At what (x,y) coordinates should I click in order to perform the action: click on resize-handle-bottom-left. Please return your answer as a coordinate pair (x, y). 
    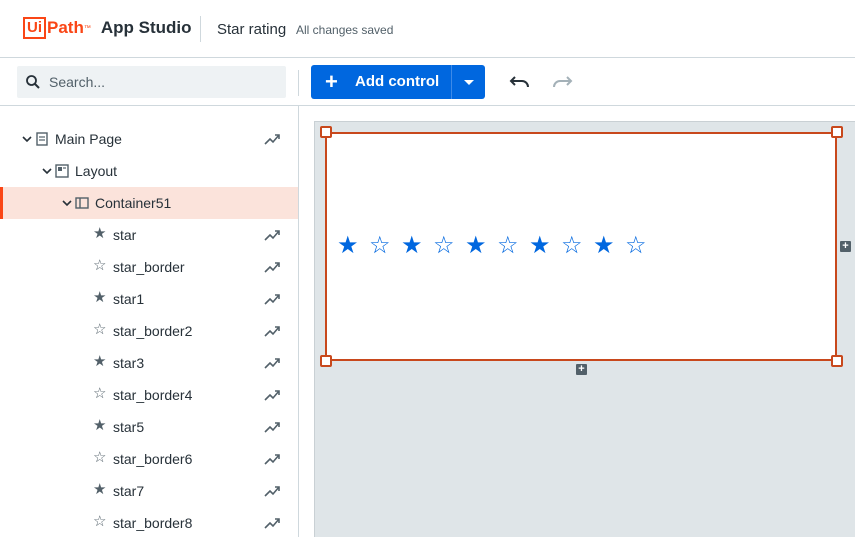
    Looking at the image, I should click on (326, 361).